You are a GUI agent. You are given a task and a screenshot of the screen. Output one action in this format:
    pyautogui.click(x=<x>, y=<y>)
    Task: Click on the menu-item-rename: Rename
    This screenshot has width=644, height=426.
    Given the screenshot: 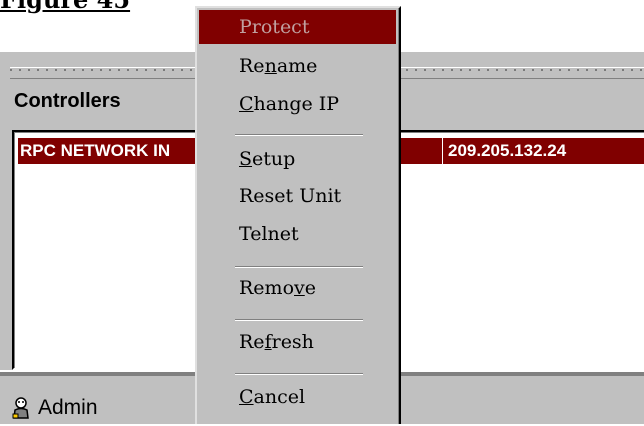 What is the action you would take?
    pyautogui.click(x=297, y=66)
    